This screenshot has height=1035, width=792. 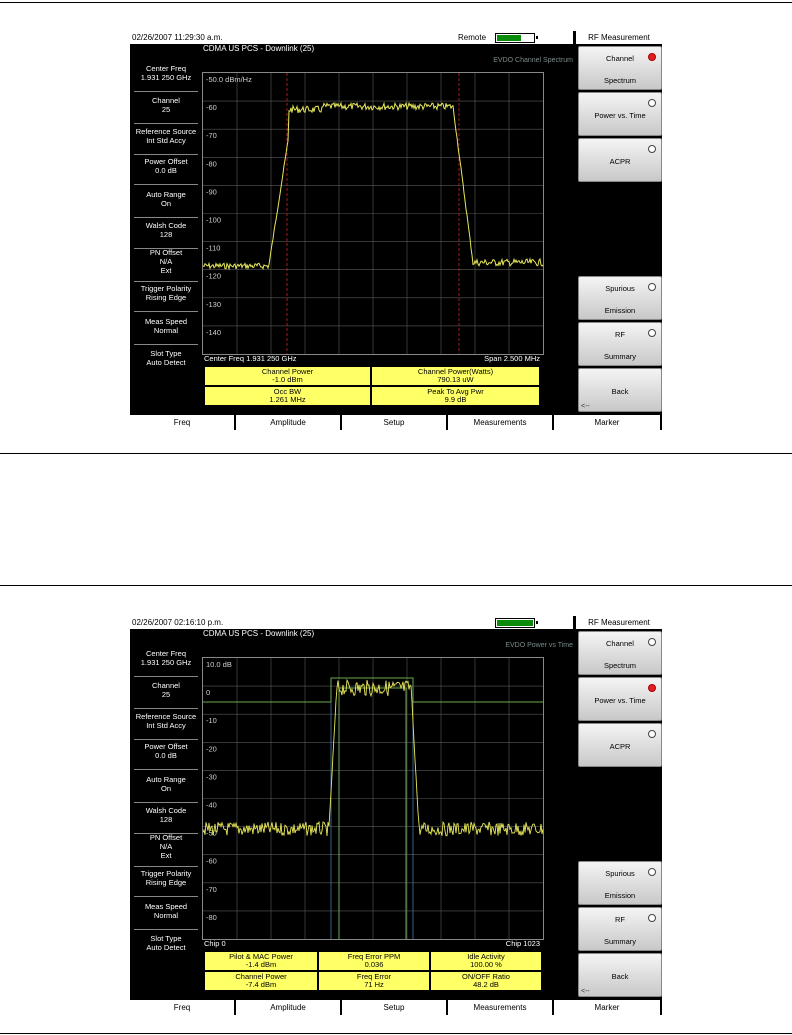 What do you see at coordinates (211, 805) in the screenshot?
I see `y-tick-label: -40` at bounding box center [211, 805].